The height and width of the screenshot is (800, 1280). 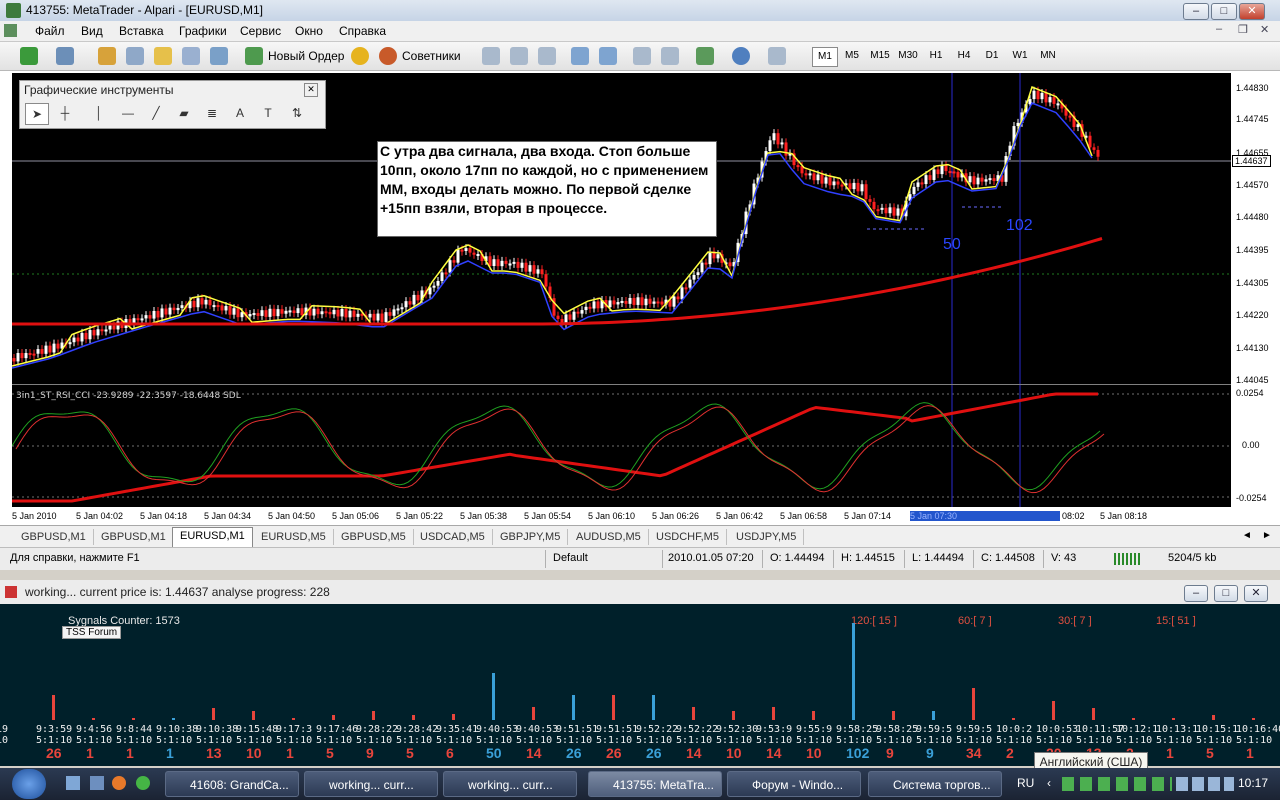 What do you see at coordinates (156, 113) in the screenshot?
I see `trendline-tool-icon: ╱` at bounding box center [156, 113].